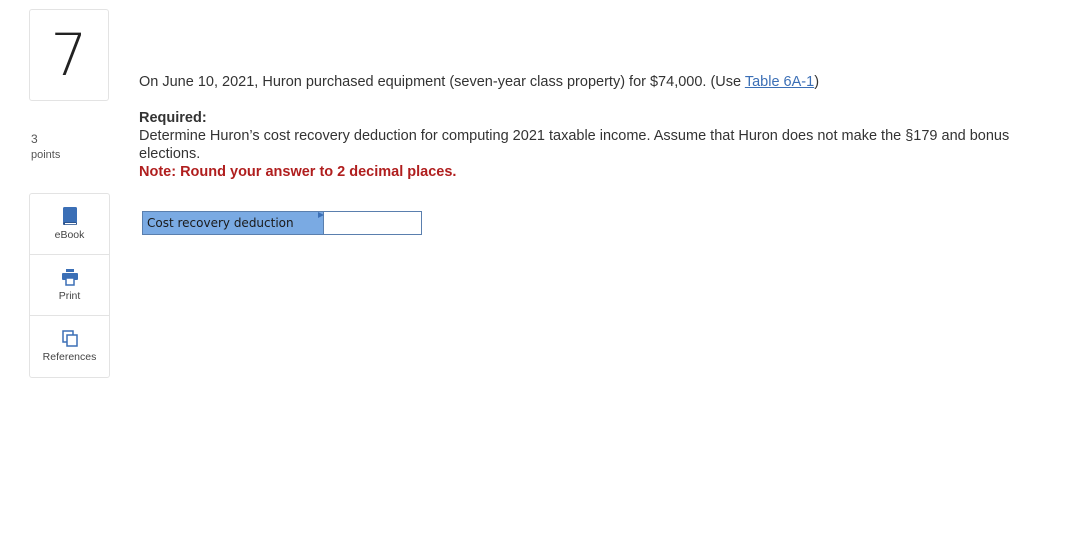 This screenshot has width=1067, height=534. I want to click on answer-table: Cost recovery deduction, so click(282, 223).